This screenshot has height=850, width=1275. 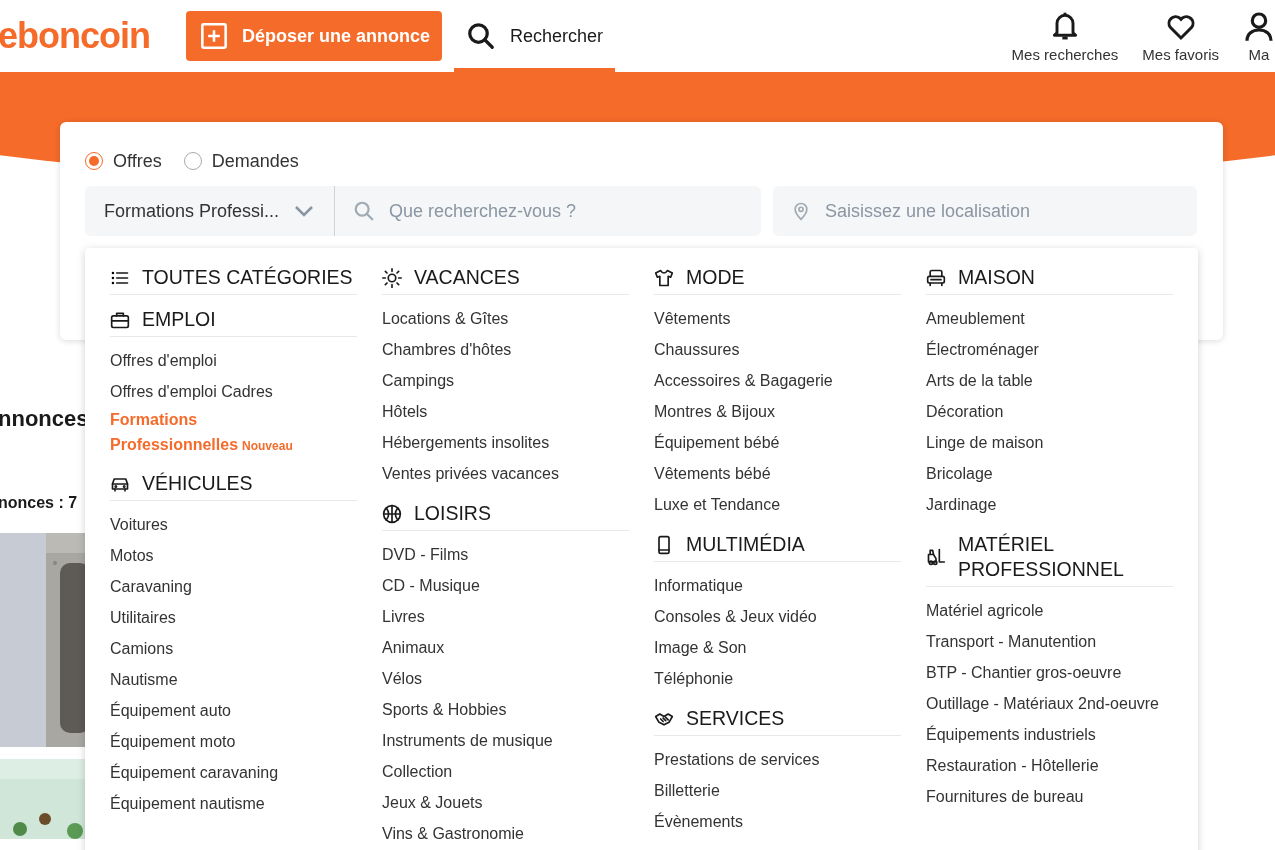 I want to click on category-heading: LOISIRS, so click(x=505, y=515).